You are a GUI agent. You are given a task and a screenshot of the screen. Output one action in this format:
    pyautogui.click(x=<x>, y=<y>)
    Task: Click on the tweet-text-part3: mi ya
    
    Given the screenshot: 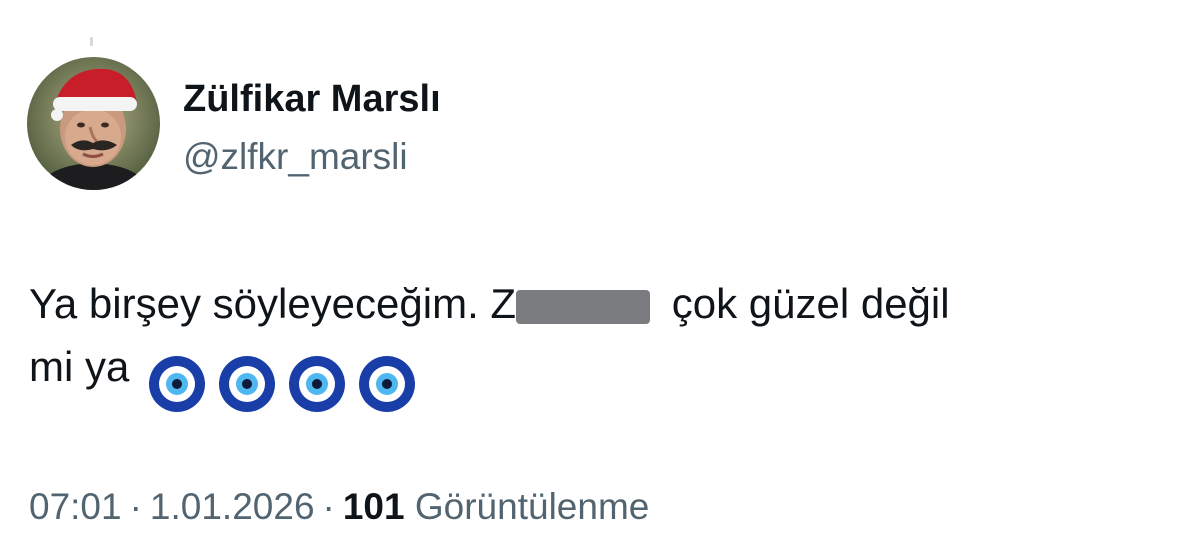 What is the action you would take?
    pyautogui.click(x=79, y=366)
    